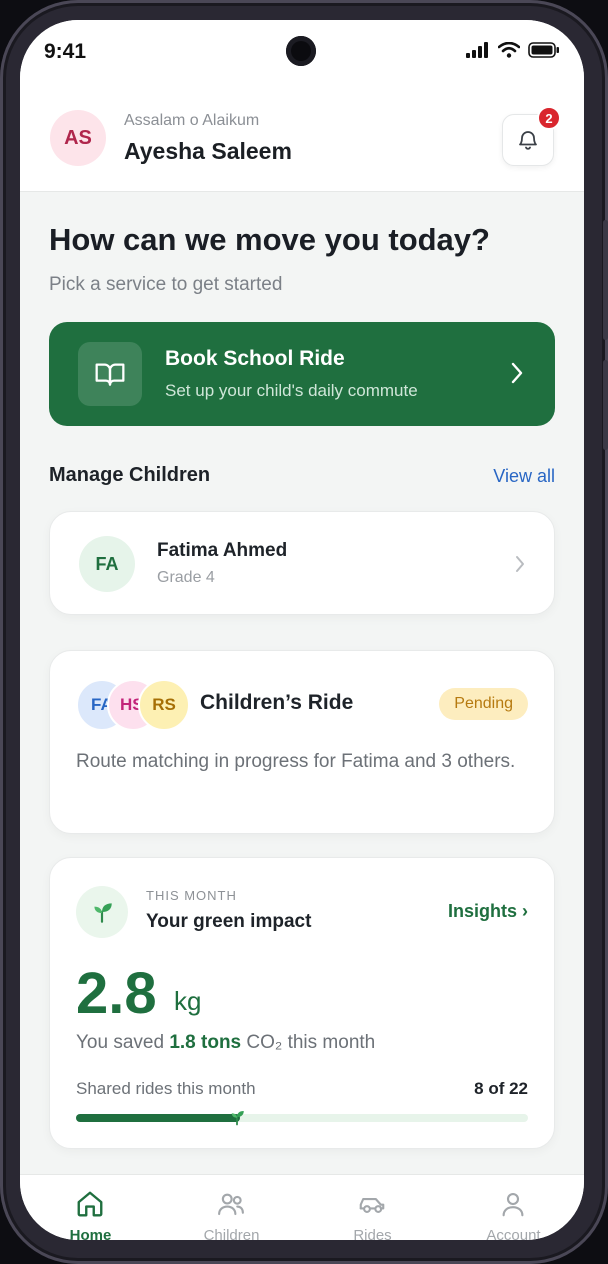  What do you see at coordinates (188, 1001) in the screenshot?
I see `impact-unit: kg` at bounding box center [188, 1001].